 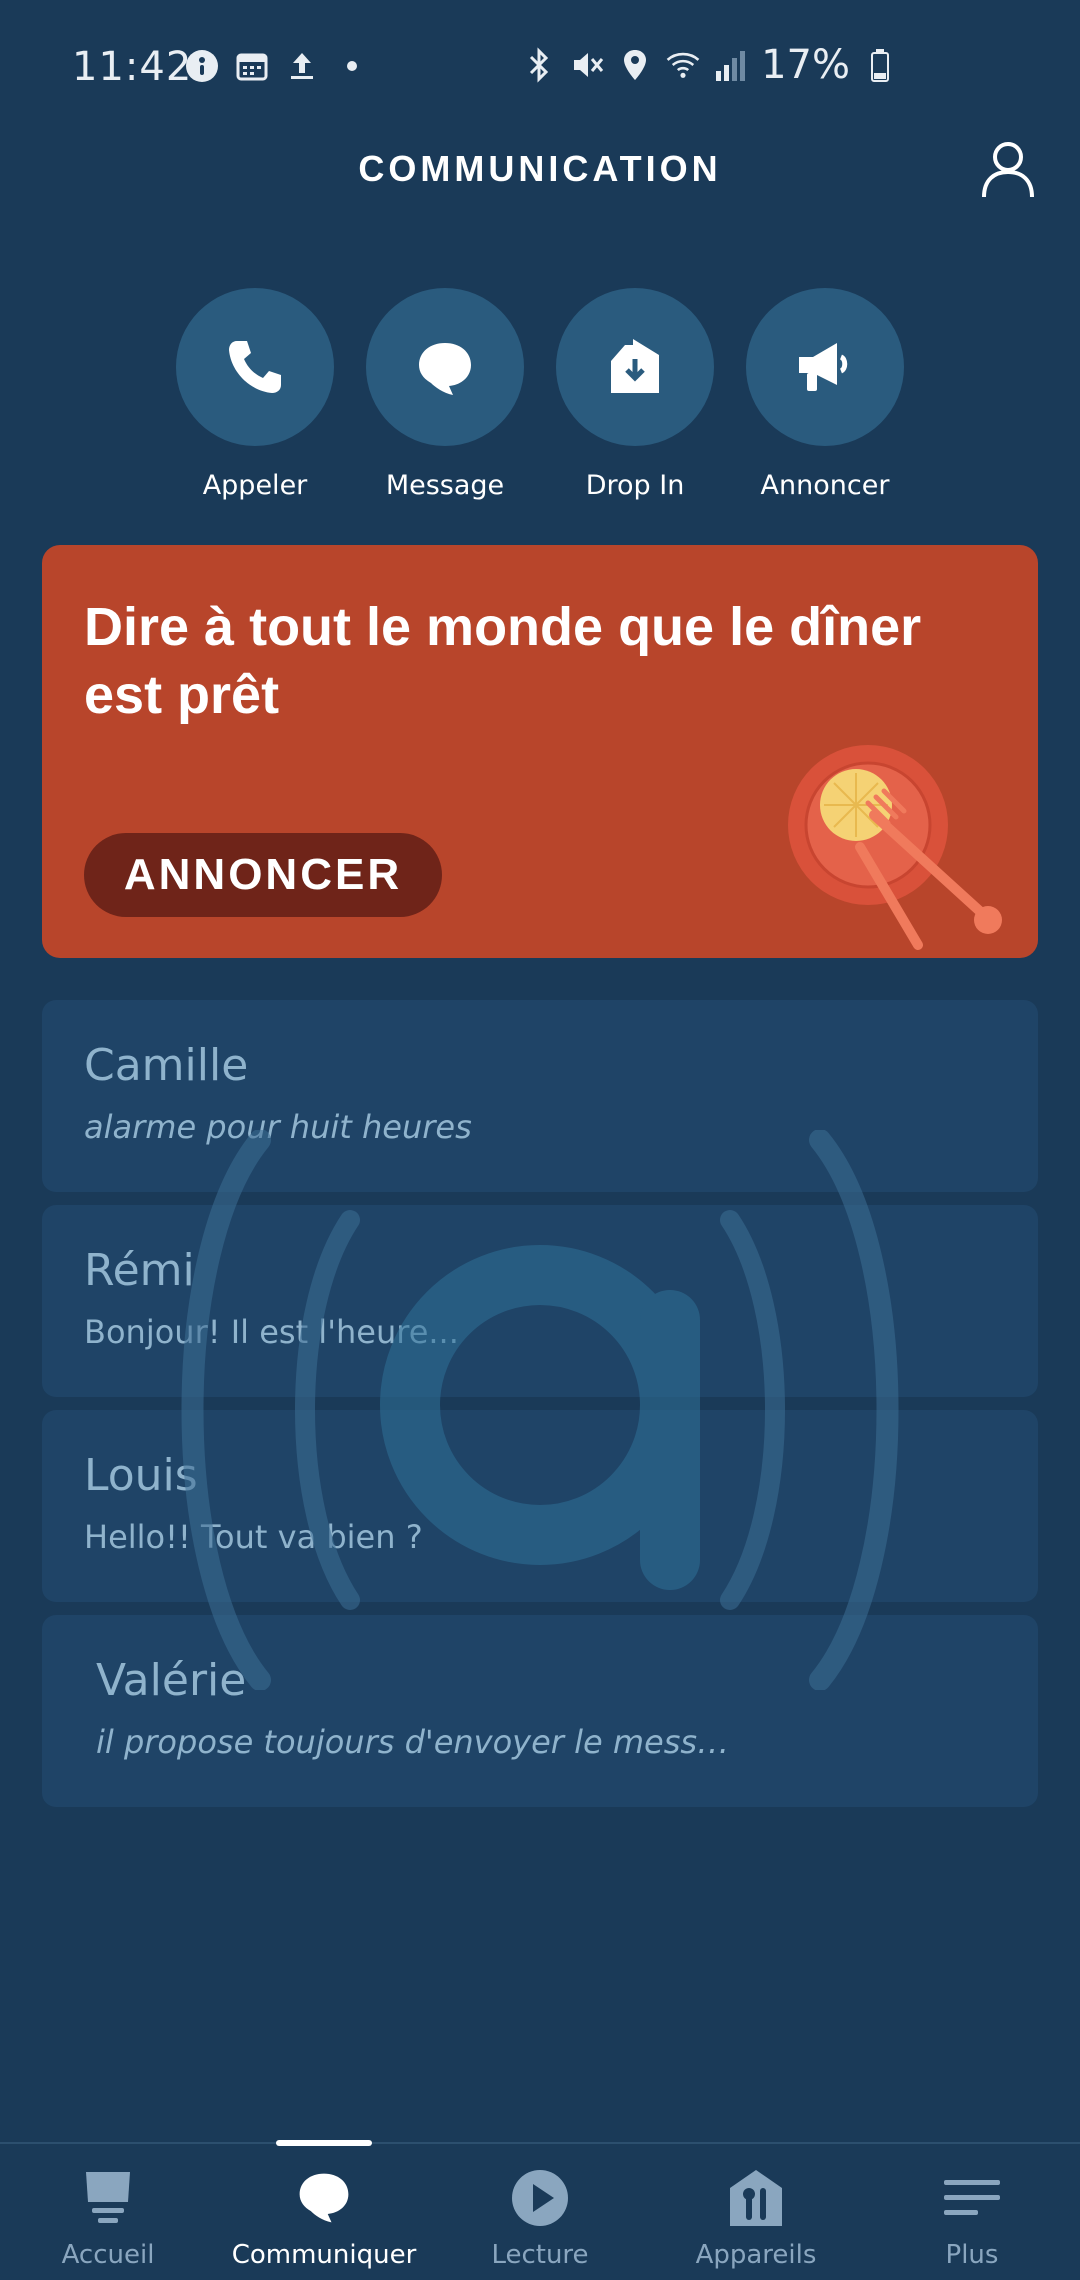 I want to click on status-right: 17%, so click(x=709, y=65).